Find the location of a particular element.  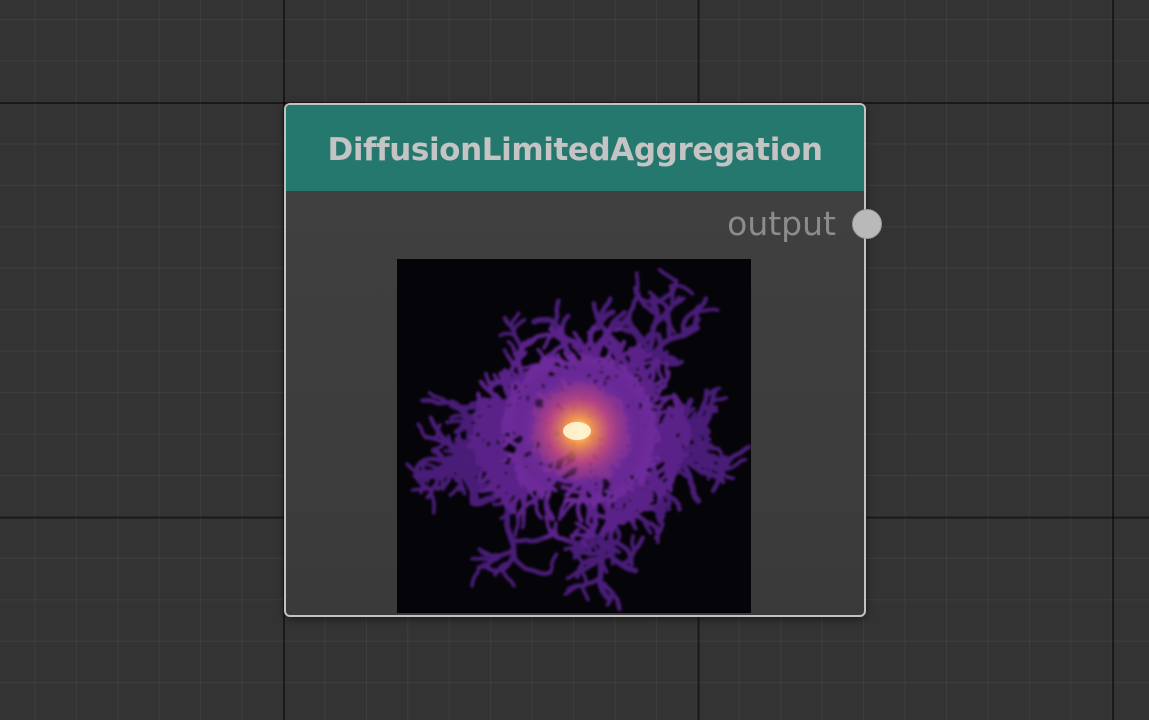

output-port-row: output is located at coordinates (584, 224).